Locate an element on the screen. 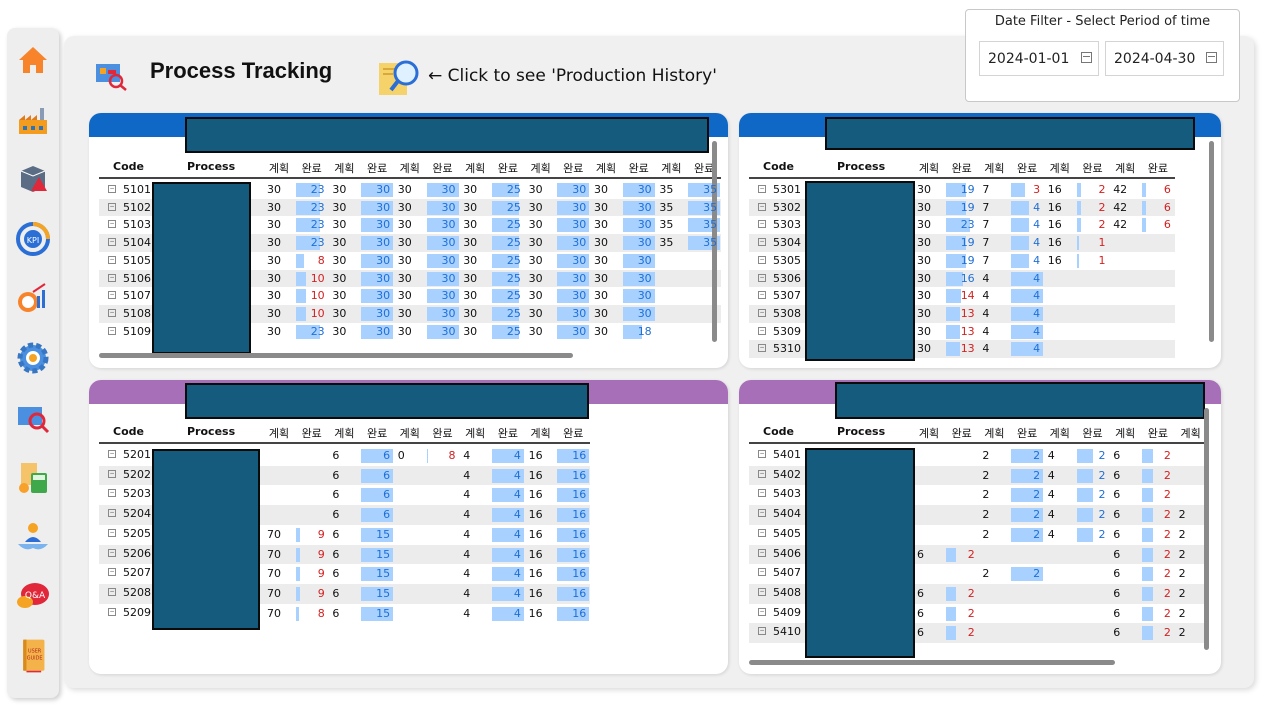 This screenshot has height=707, width=1272. history-search-icon is located at coordinates (400, 77).